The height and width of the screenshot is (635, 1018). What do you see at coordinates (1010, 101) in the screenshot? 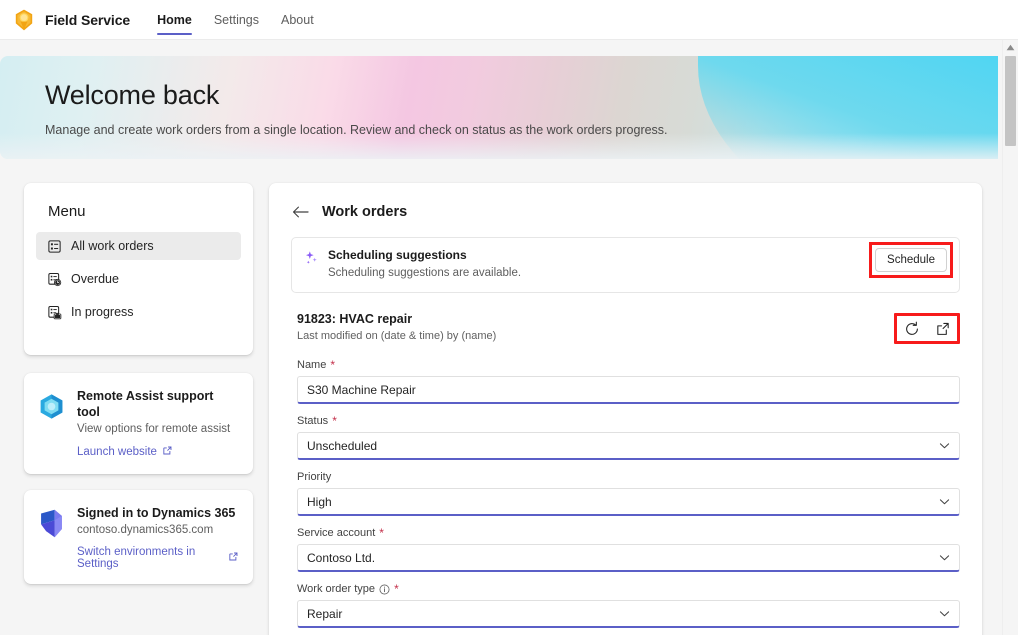
I see `scrollbar-thumb` at bounding box center [1010, 101].